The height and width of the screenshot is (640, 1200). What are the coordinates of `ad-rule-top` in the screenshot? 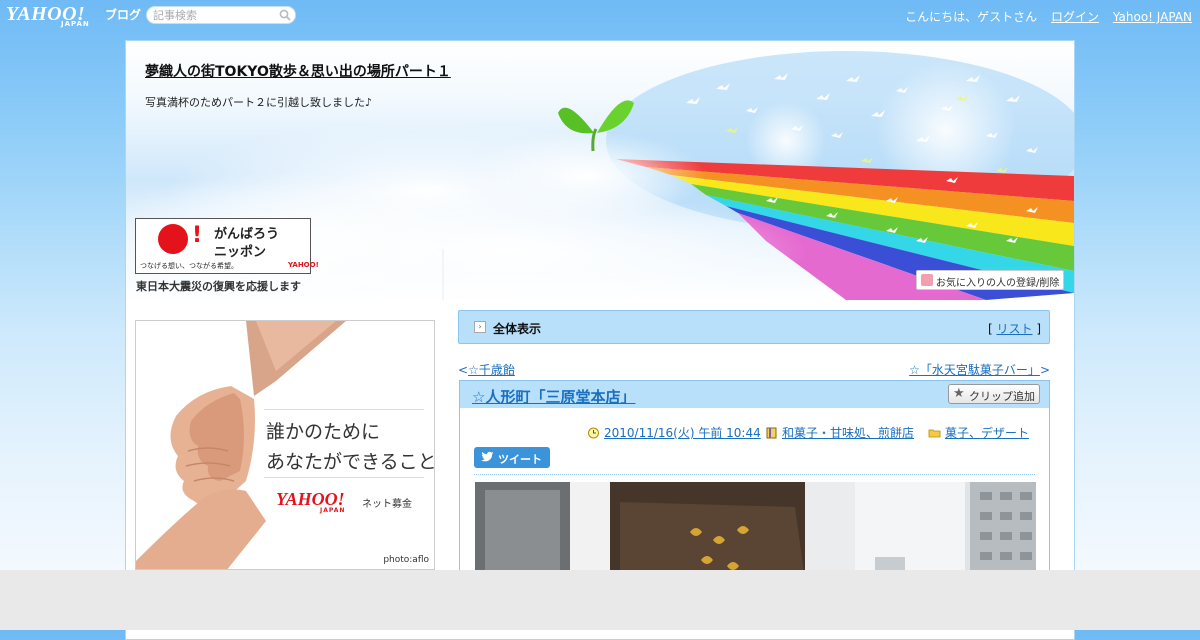 It's located at (344, 409).